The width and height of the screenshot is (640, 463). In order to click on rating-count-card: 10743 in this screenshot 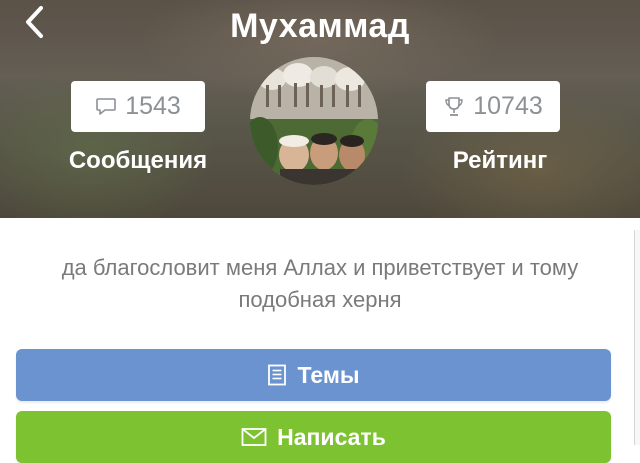, I will do `click(493, 106)`.